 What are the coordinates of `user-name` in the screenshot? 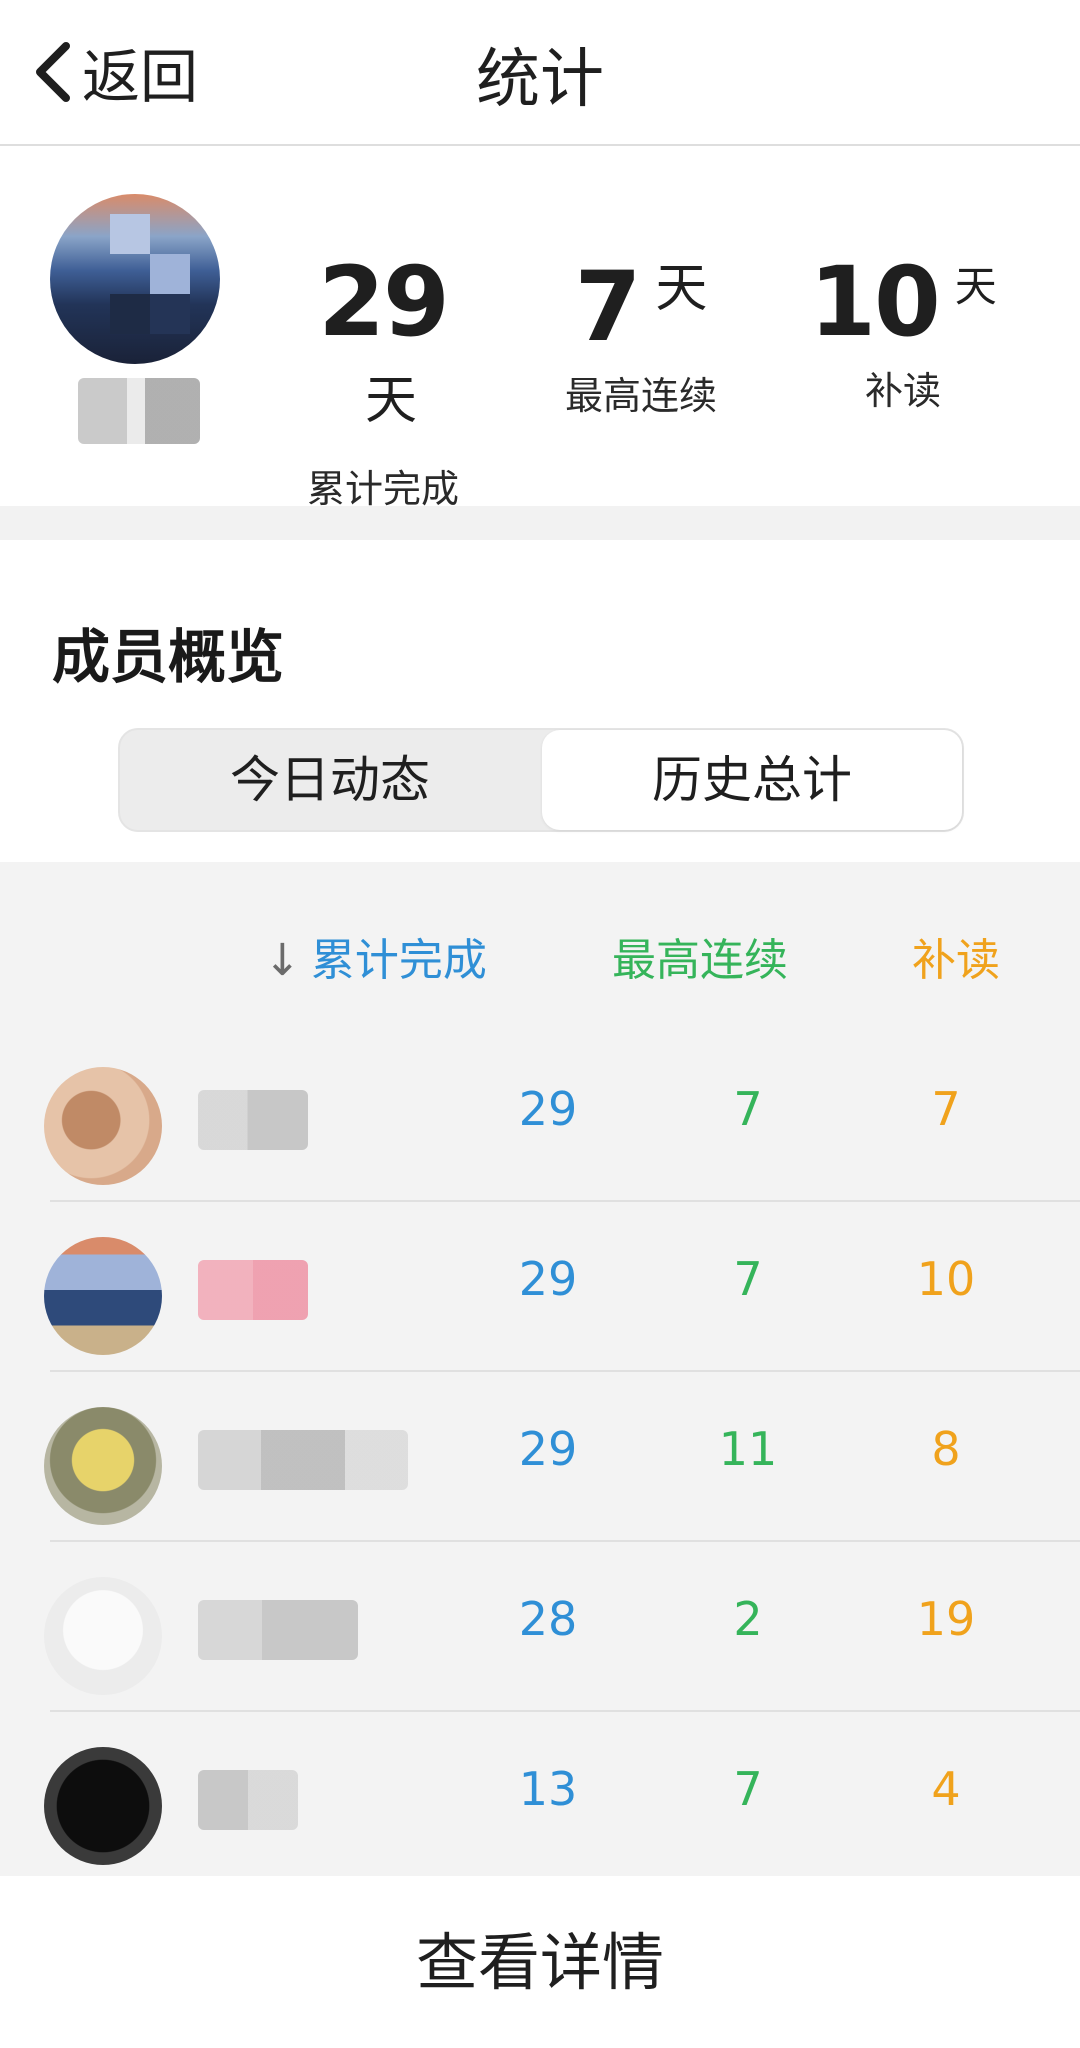 It's located at (139, 411).